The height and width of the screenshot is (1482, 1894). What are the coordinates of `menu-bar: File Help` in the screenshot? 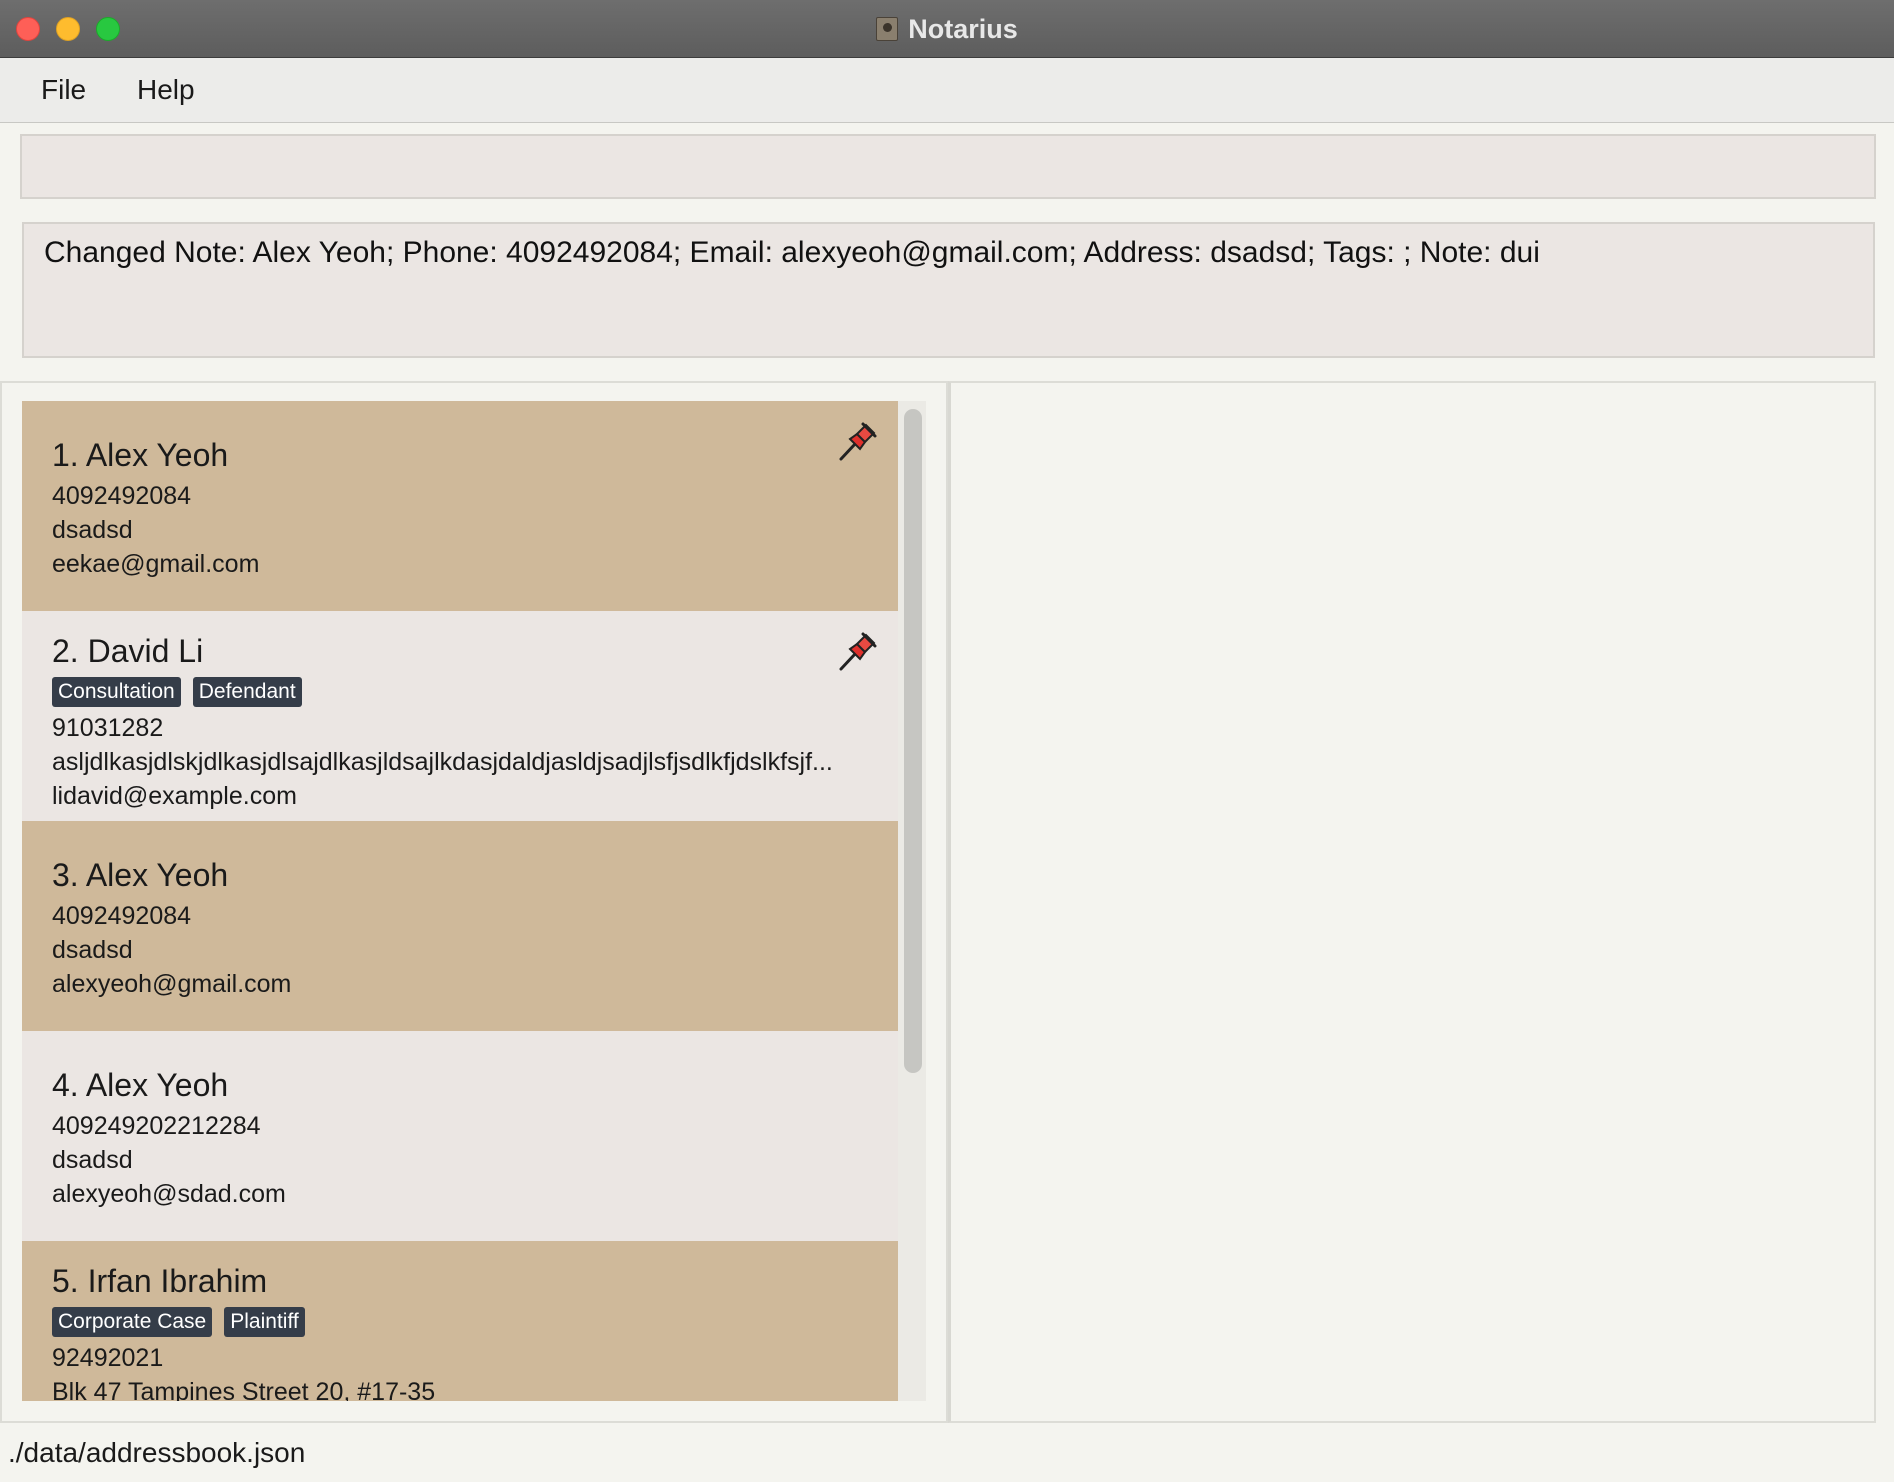 It's located at (947, 90).